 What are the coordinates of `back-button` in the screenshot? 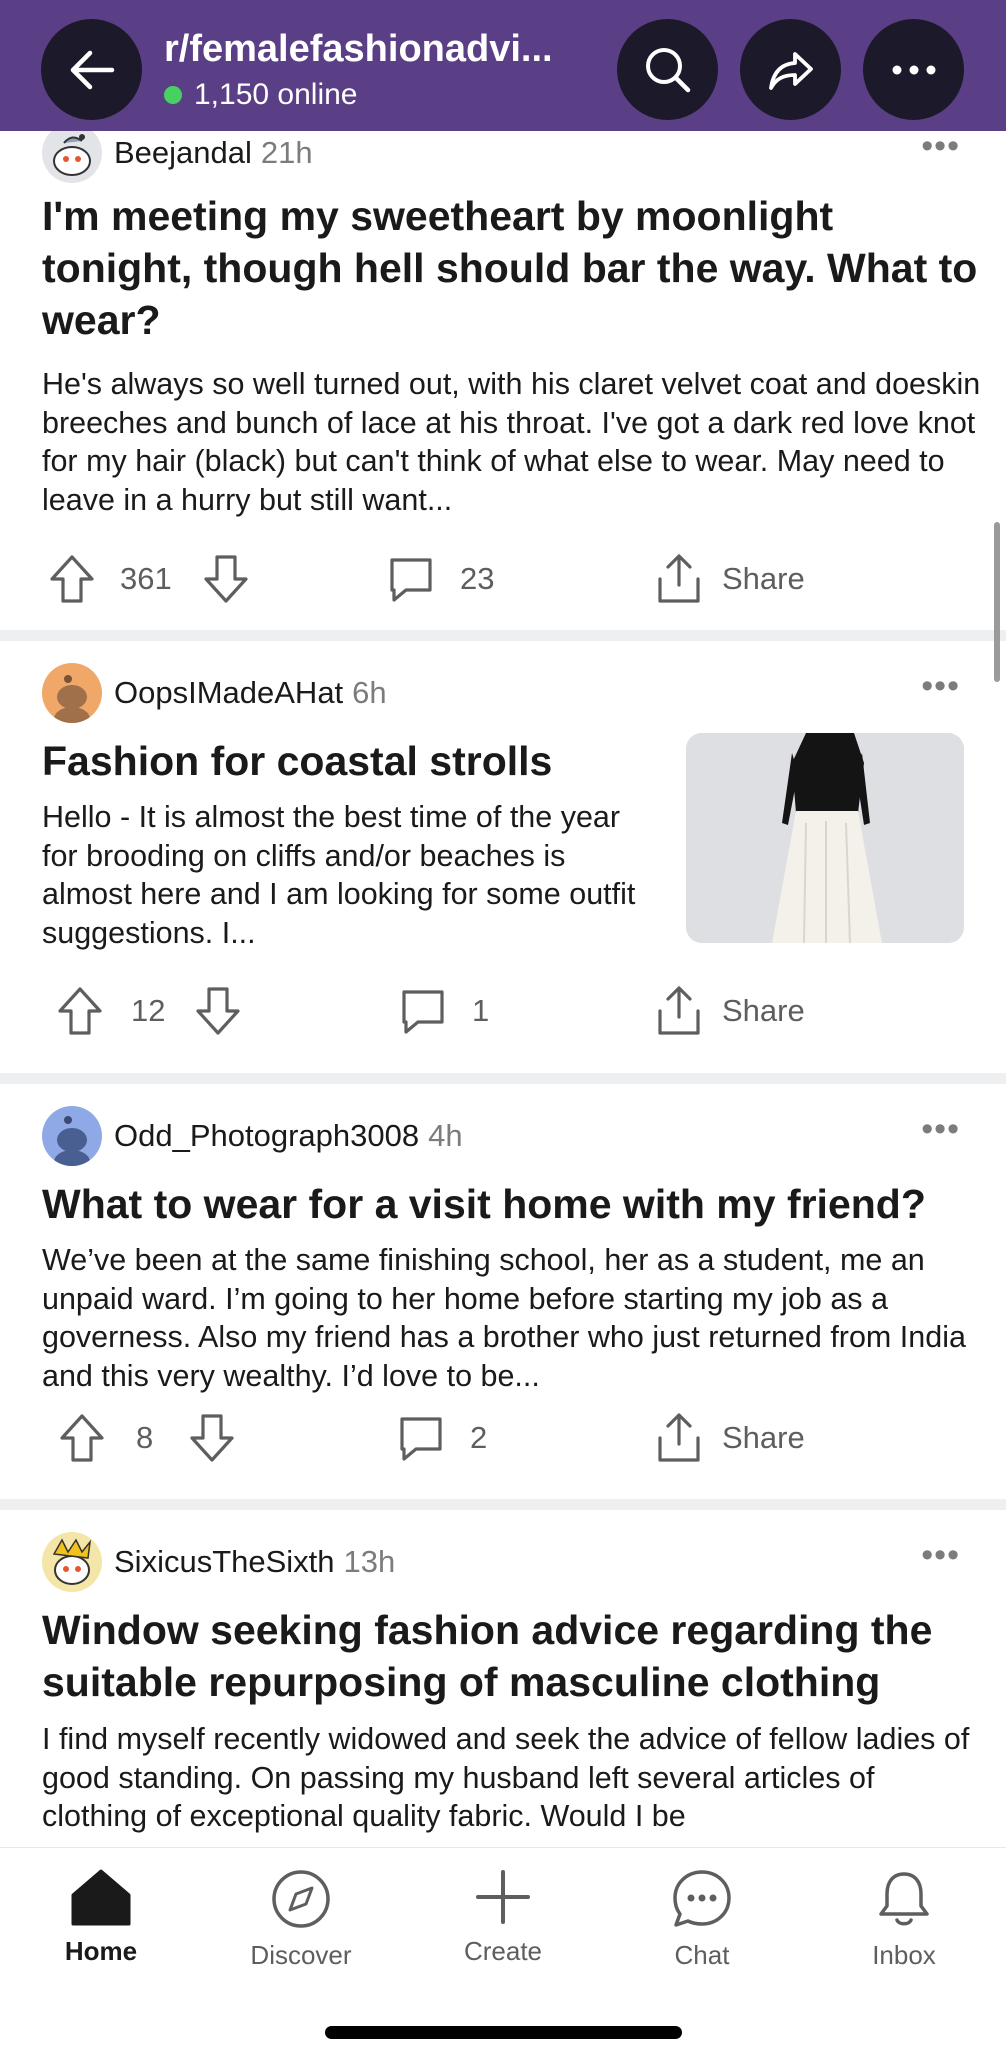 It's located at (91, 69).